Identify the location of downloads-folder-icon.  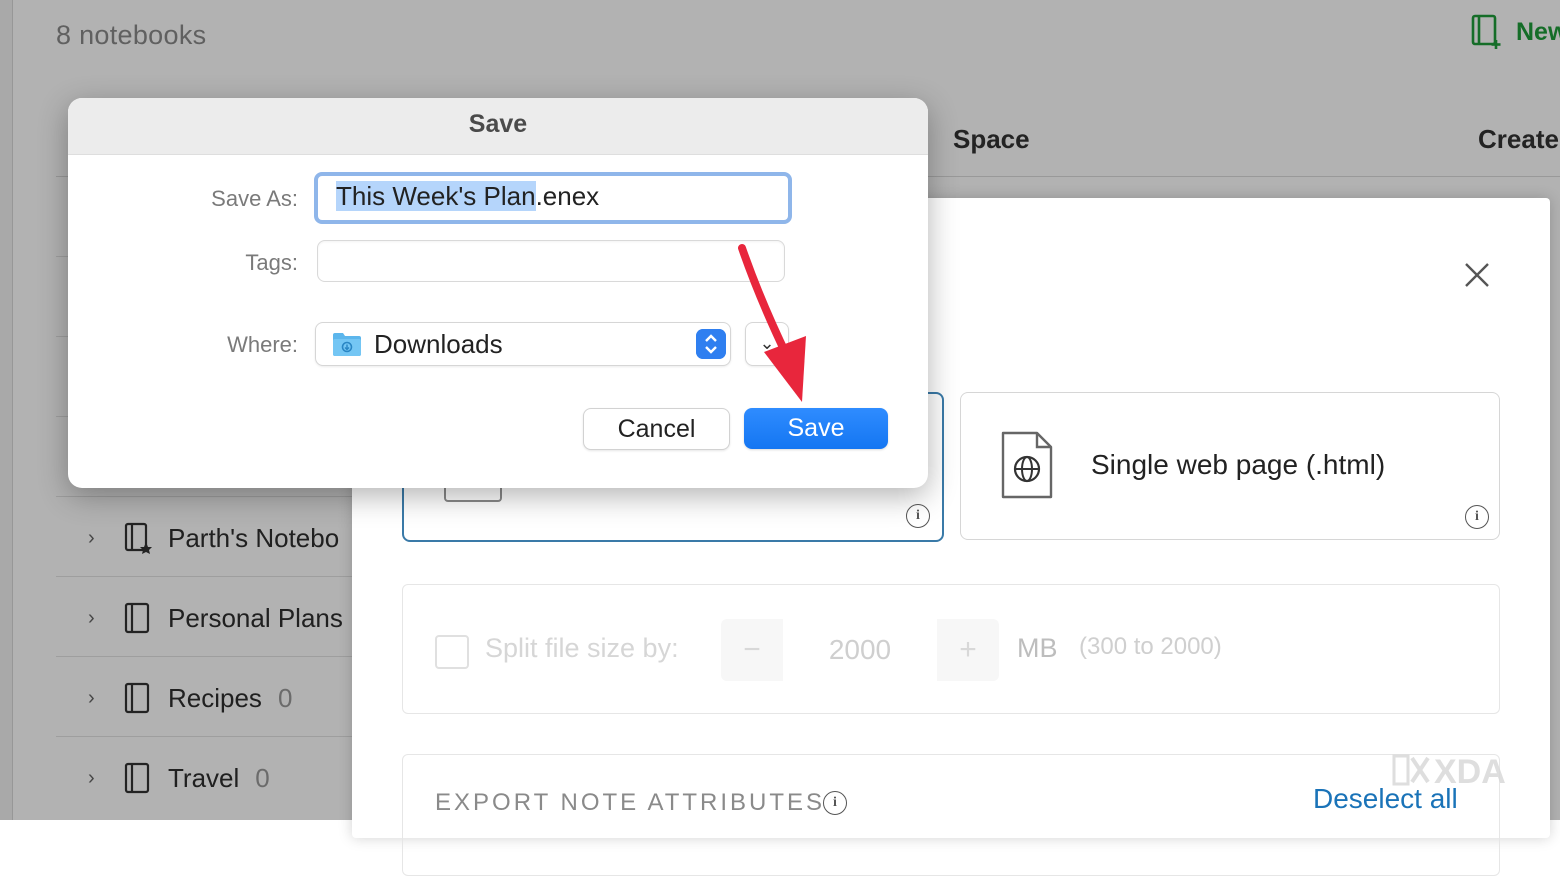
(347, 344).